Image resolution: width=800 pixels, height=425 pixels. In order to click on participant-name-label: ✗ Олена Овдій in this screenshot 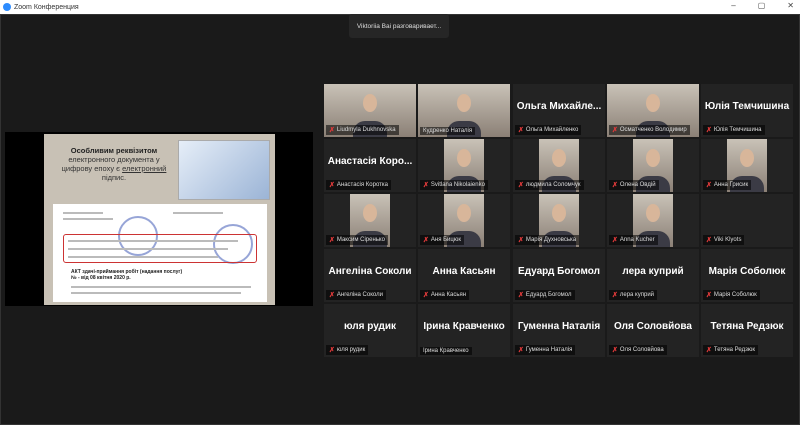, I will do `click(634, 185)`.